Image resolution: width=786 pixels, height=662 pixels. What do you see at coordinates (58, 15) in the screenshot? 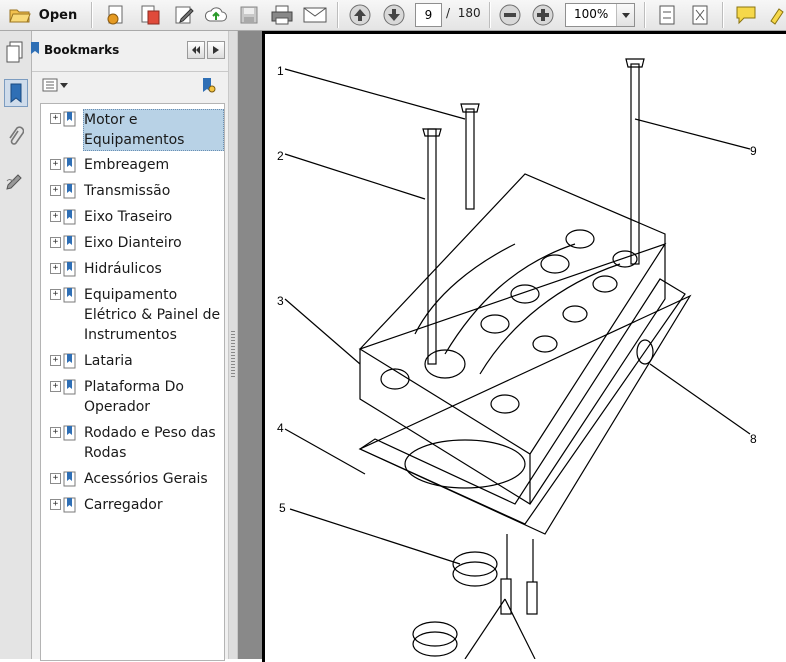
I see `open-label: Open` at bounding box center [58, 15].